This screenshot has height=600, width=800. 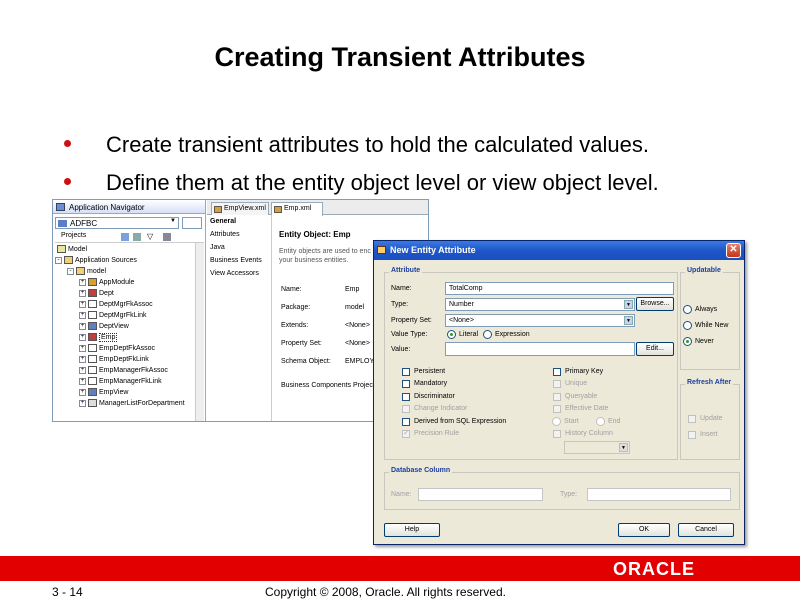 I want to click on tree-item: + AppModule, so click(x=106, y=283).